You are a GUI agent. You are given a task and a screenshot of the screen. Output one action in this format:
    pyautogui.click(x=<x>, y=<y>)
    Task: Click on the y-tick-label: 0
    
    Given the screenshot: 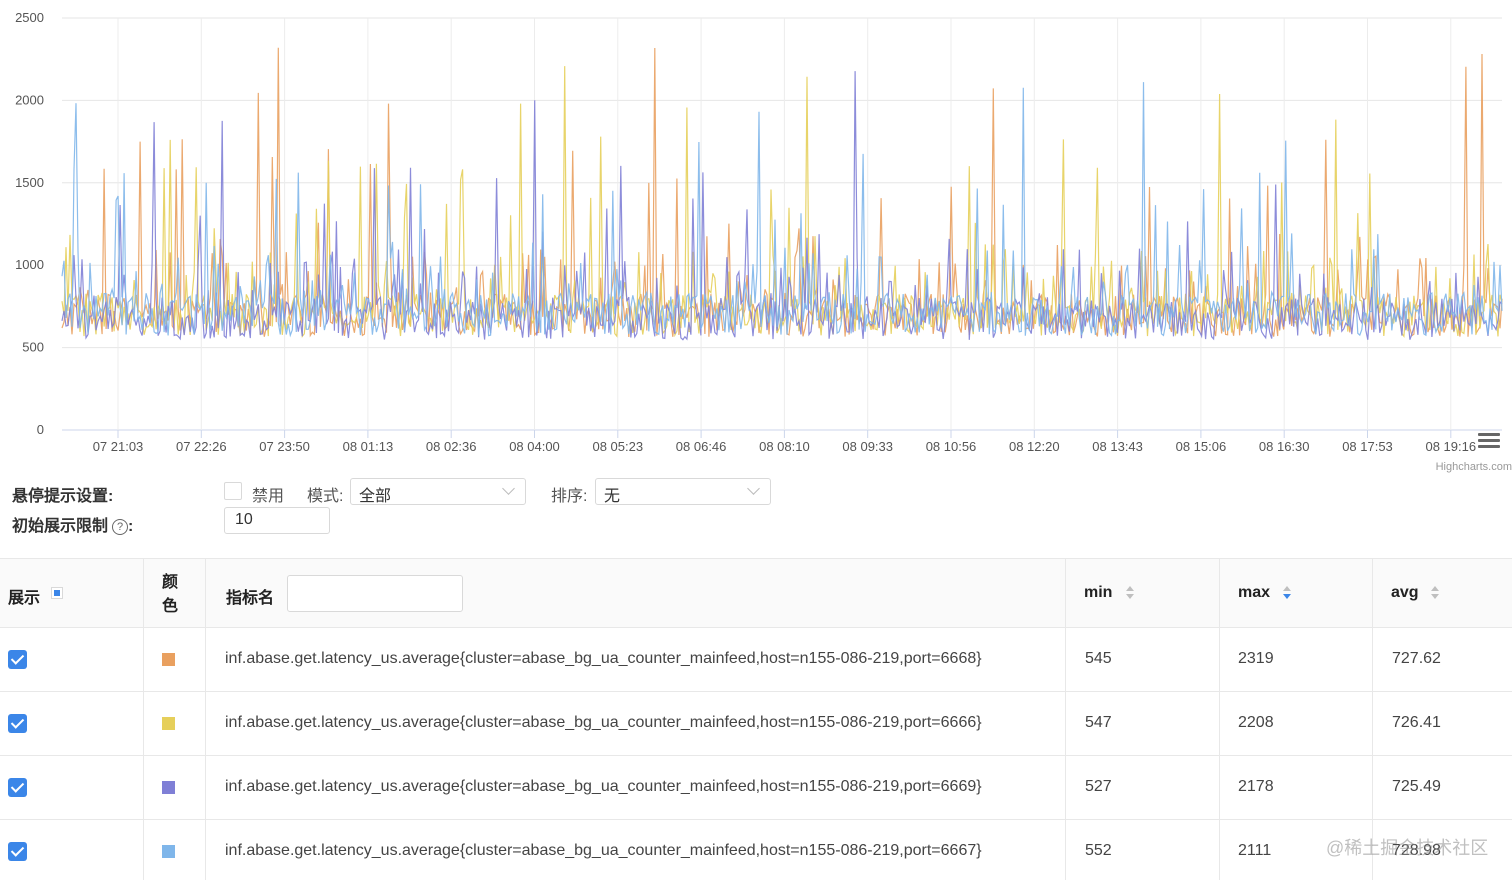 What is the action you would take?
    pyautogui.click(x=40, y=429)
    